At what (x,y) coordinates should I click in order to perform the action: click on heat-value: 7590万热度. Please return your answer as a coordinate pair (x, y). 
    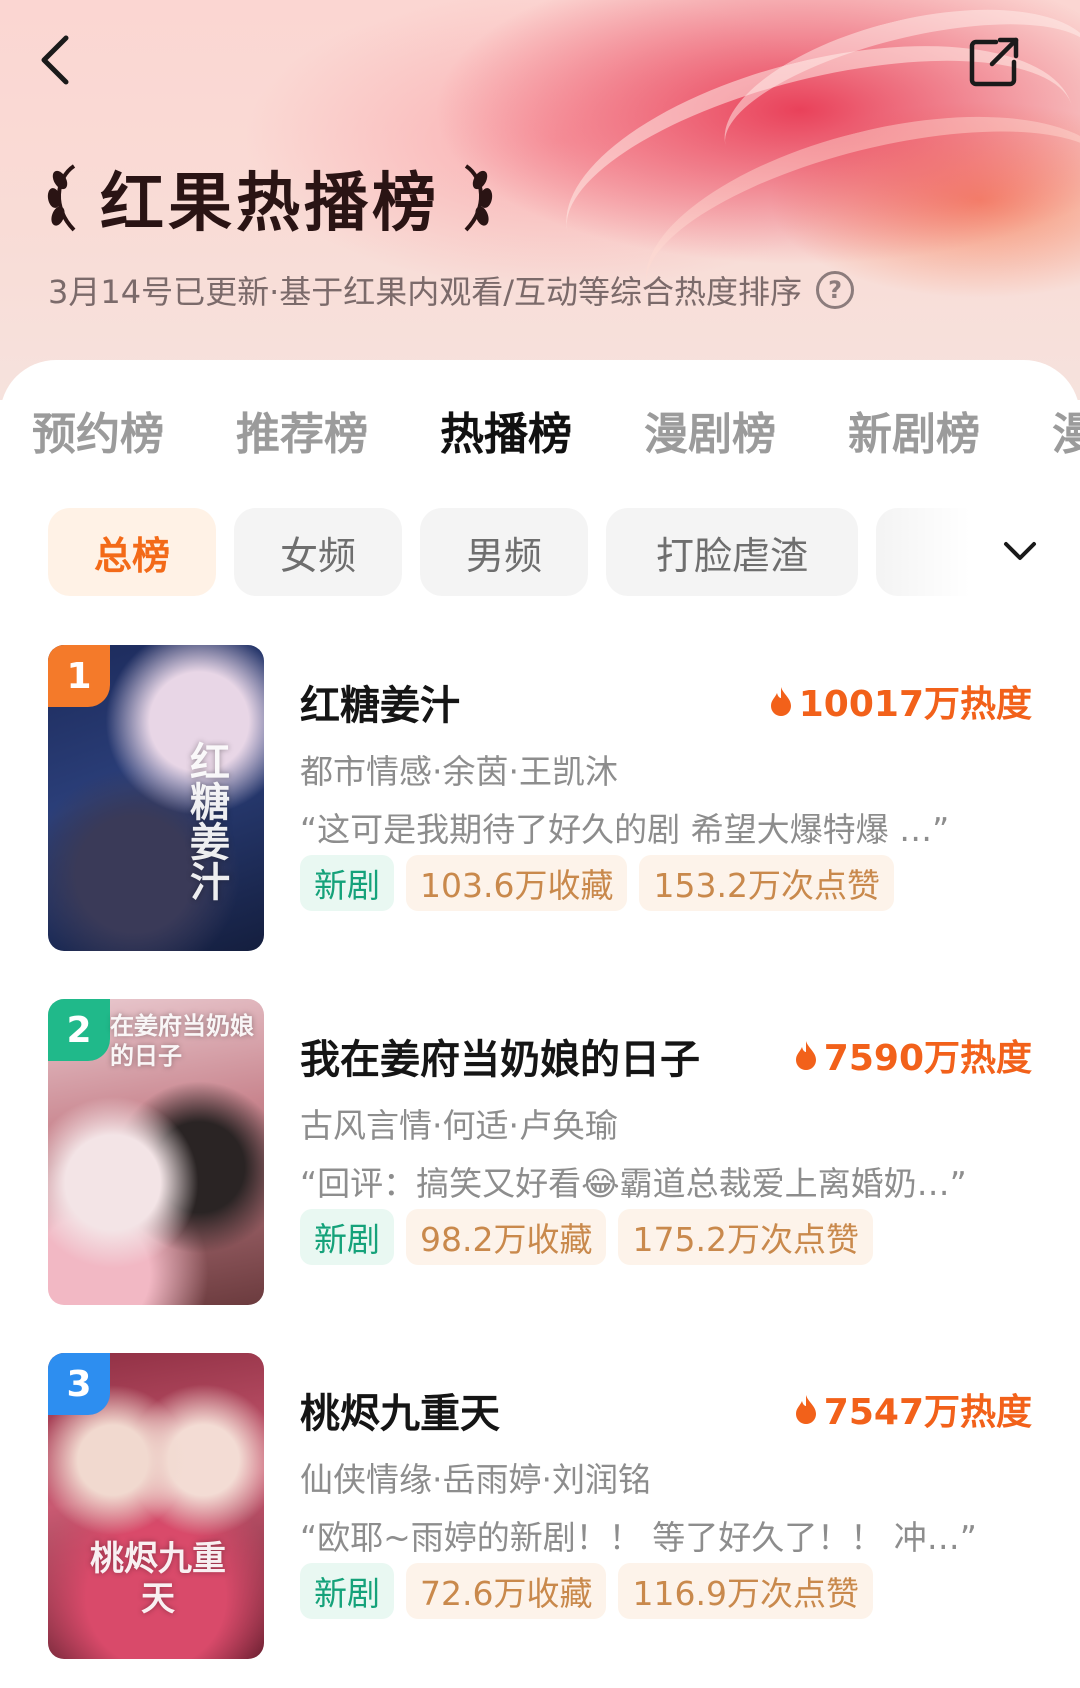
    Looking at the image, I should click on (927, 1058).